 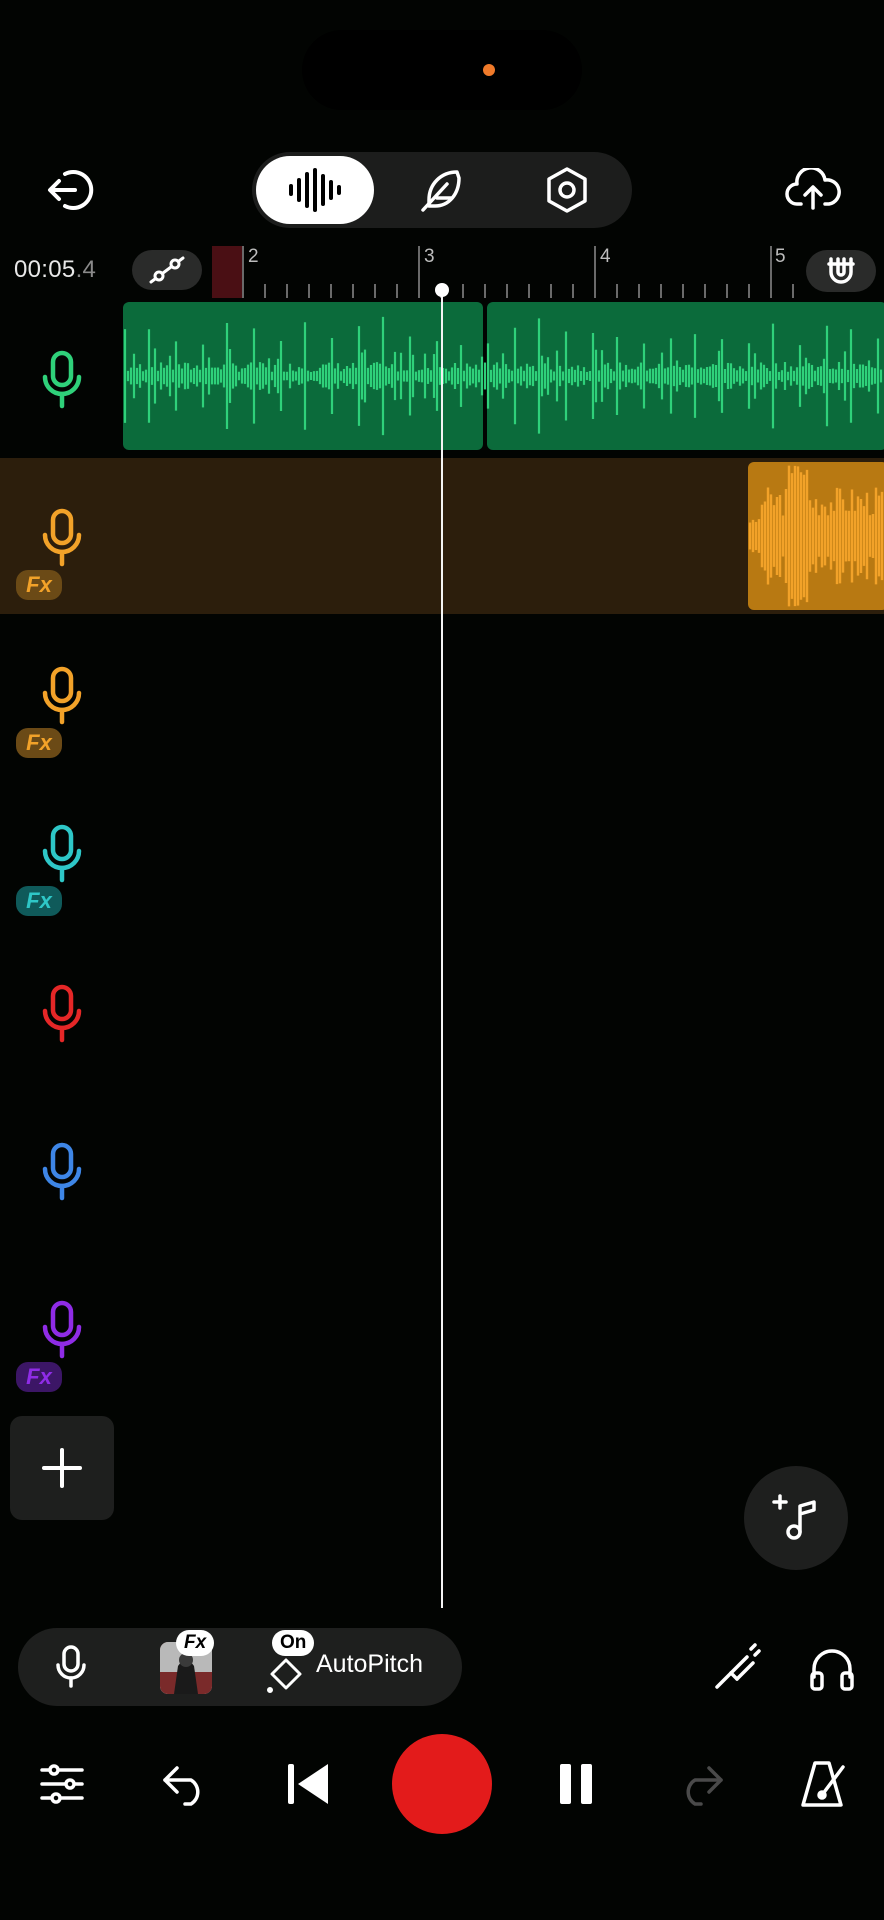 I want to click on mode-waveform-button, so click(x=315, y=190).